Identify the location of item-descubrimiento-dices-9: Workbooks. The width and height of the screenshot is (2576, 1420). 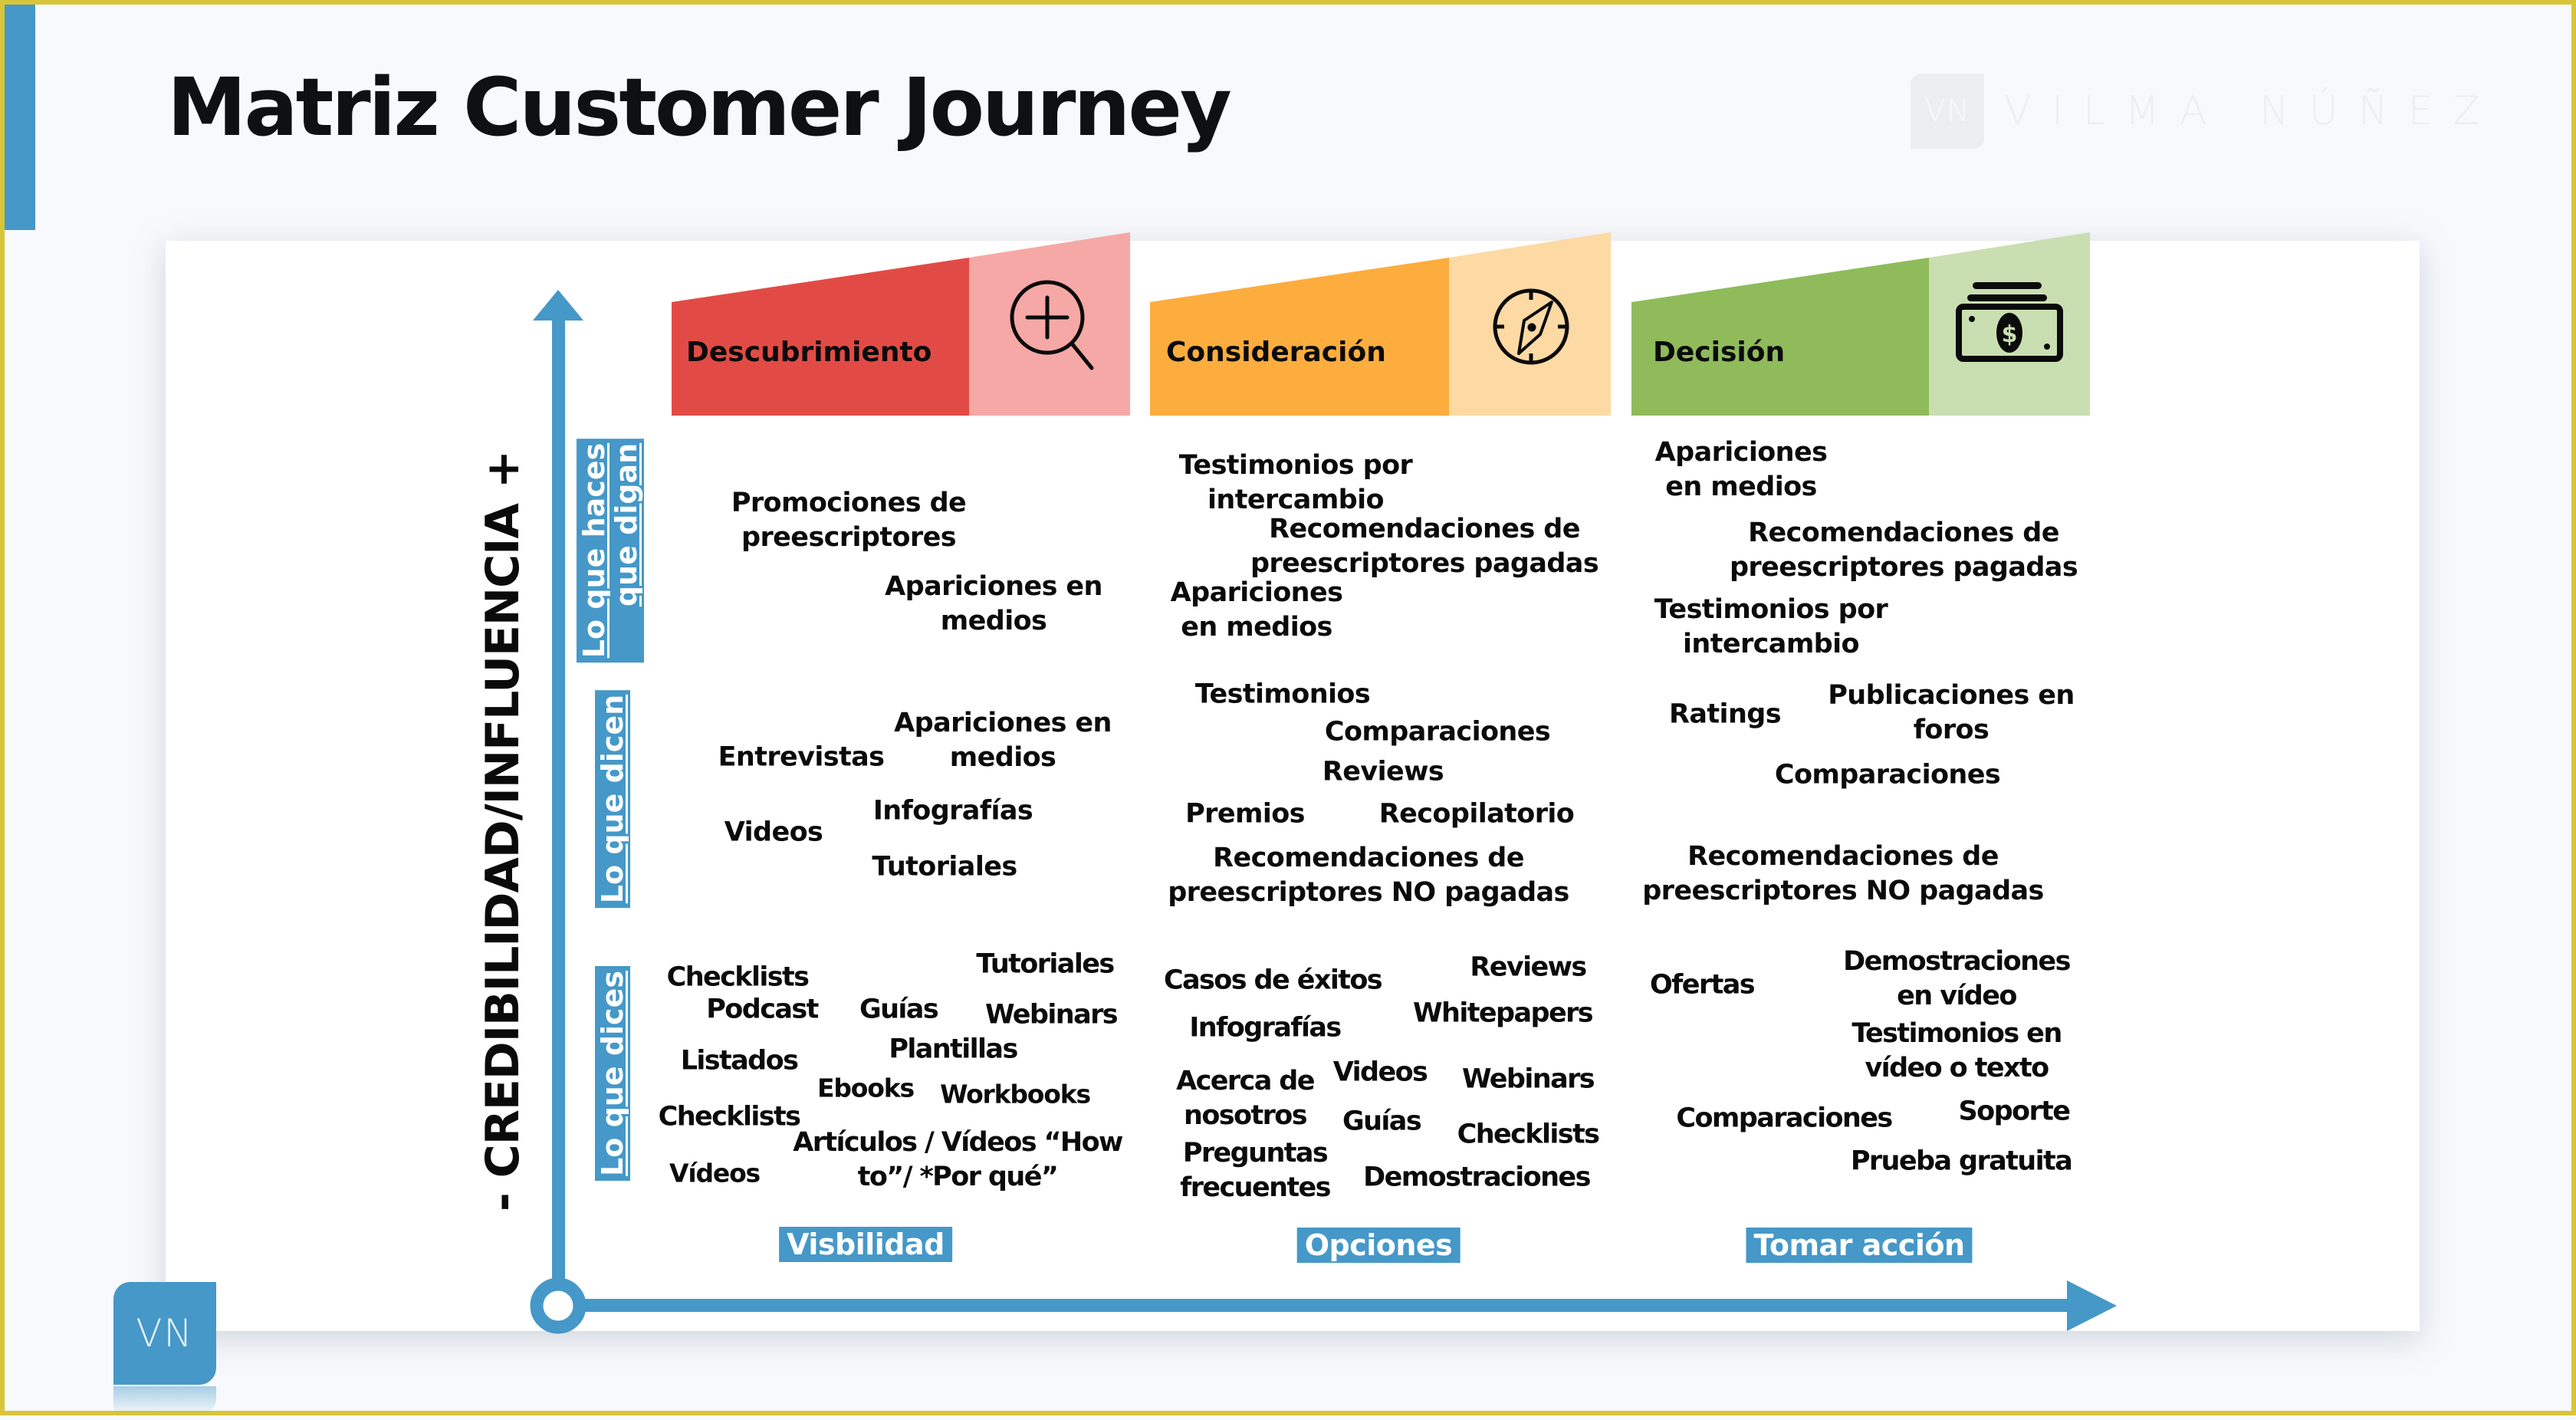
(1015, 1094).